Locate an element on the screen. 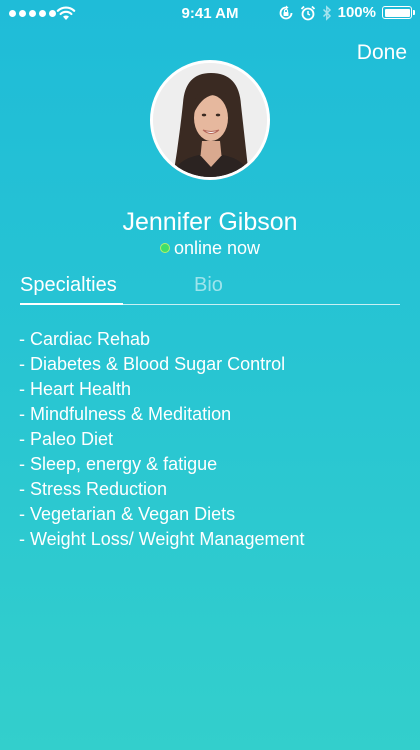 Image resolution: width=420 pixels, height=750 pixels. list-item: - Heart Health is located at coordinates (75, 389).